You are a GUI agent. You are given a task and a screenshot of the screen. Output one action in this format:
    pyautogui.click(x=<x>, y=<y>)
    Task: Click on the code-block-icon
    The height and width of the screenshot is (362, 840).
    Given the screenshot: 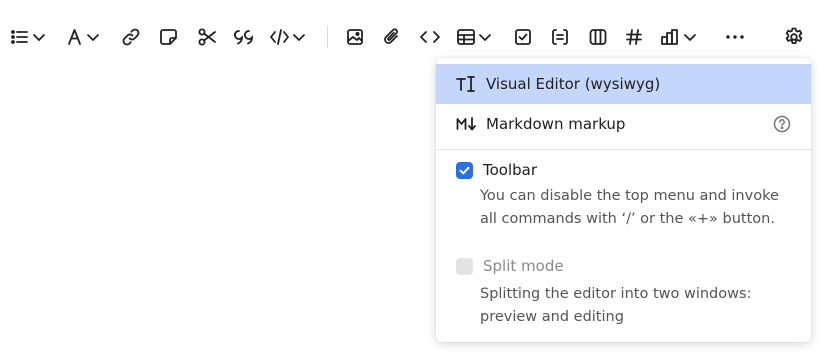 What is the action you would take?
    pyautogui.click(x=289, y=37)
    